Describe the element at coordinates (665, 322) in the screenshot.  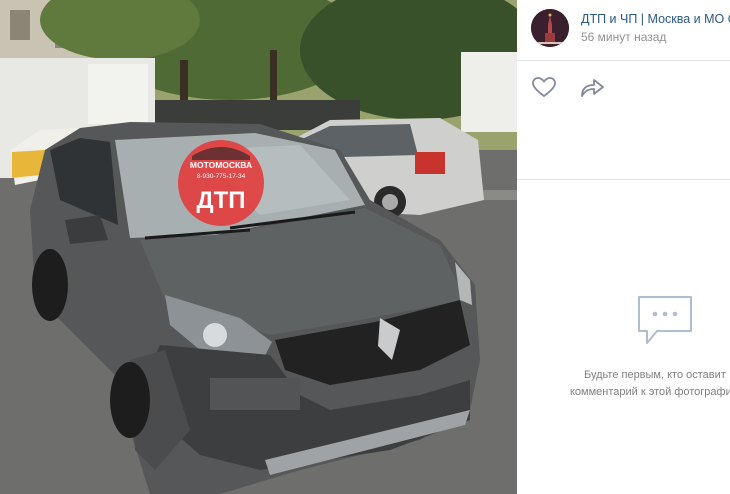
I see `comment-bubble-icon` at that location.